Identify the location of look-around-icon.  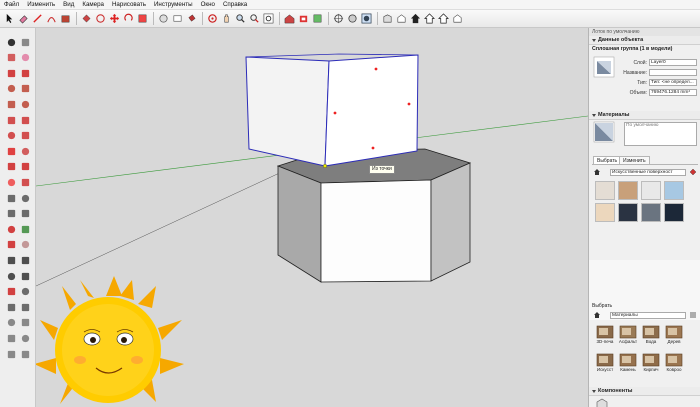
(11, 307).